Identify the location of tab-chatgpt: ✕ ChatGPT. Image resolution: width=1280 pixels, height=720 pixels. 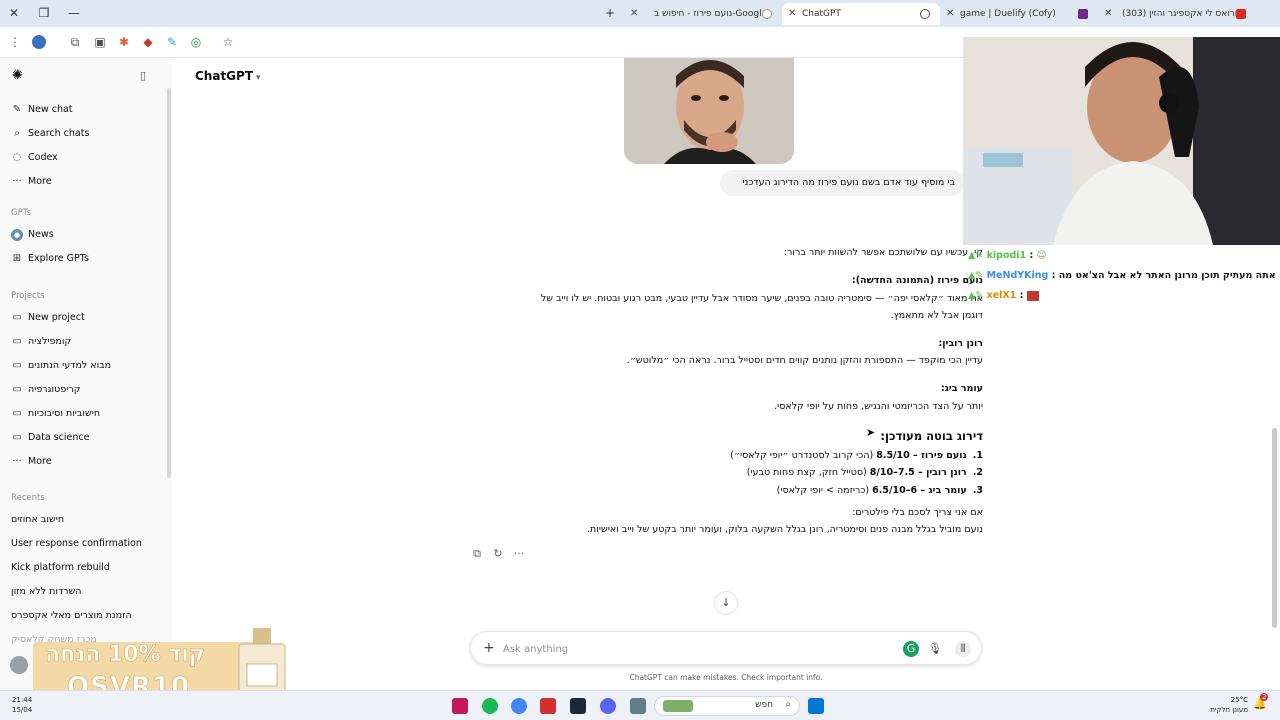
(861, 14).